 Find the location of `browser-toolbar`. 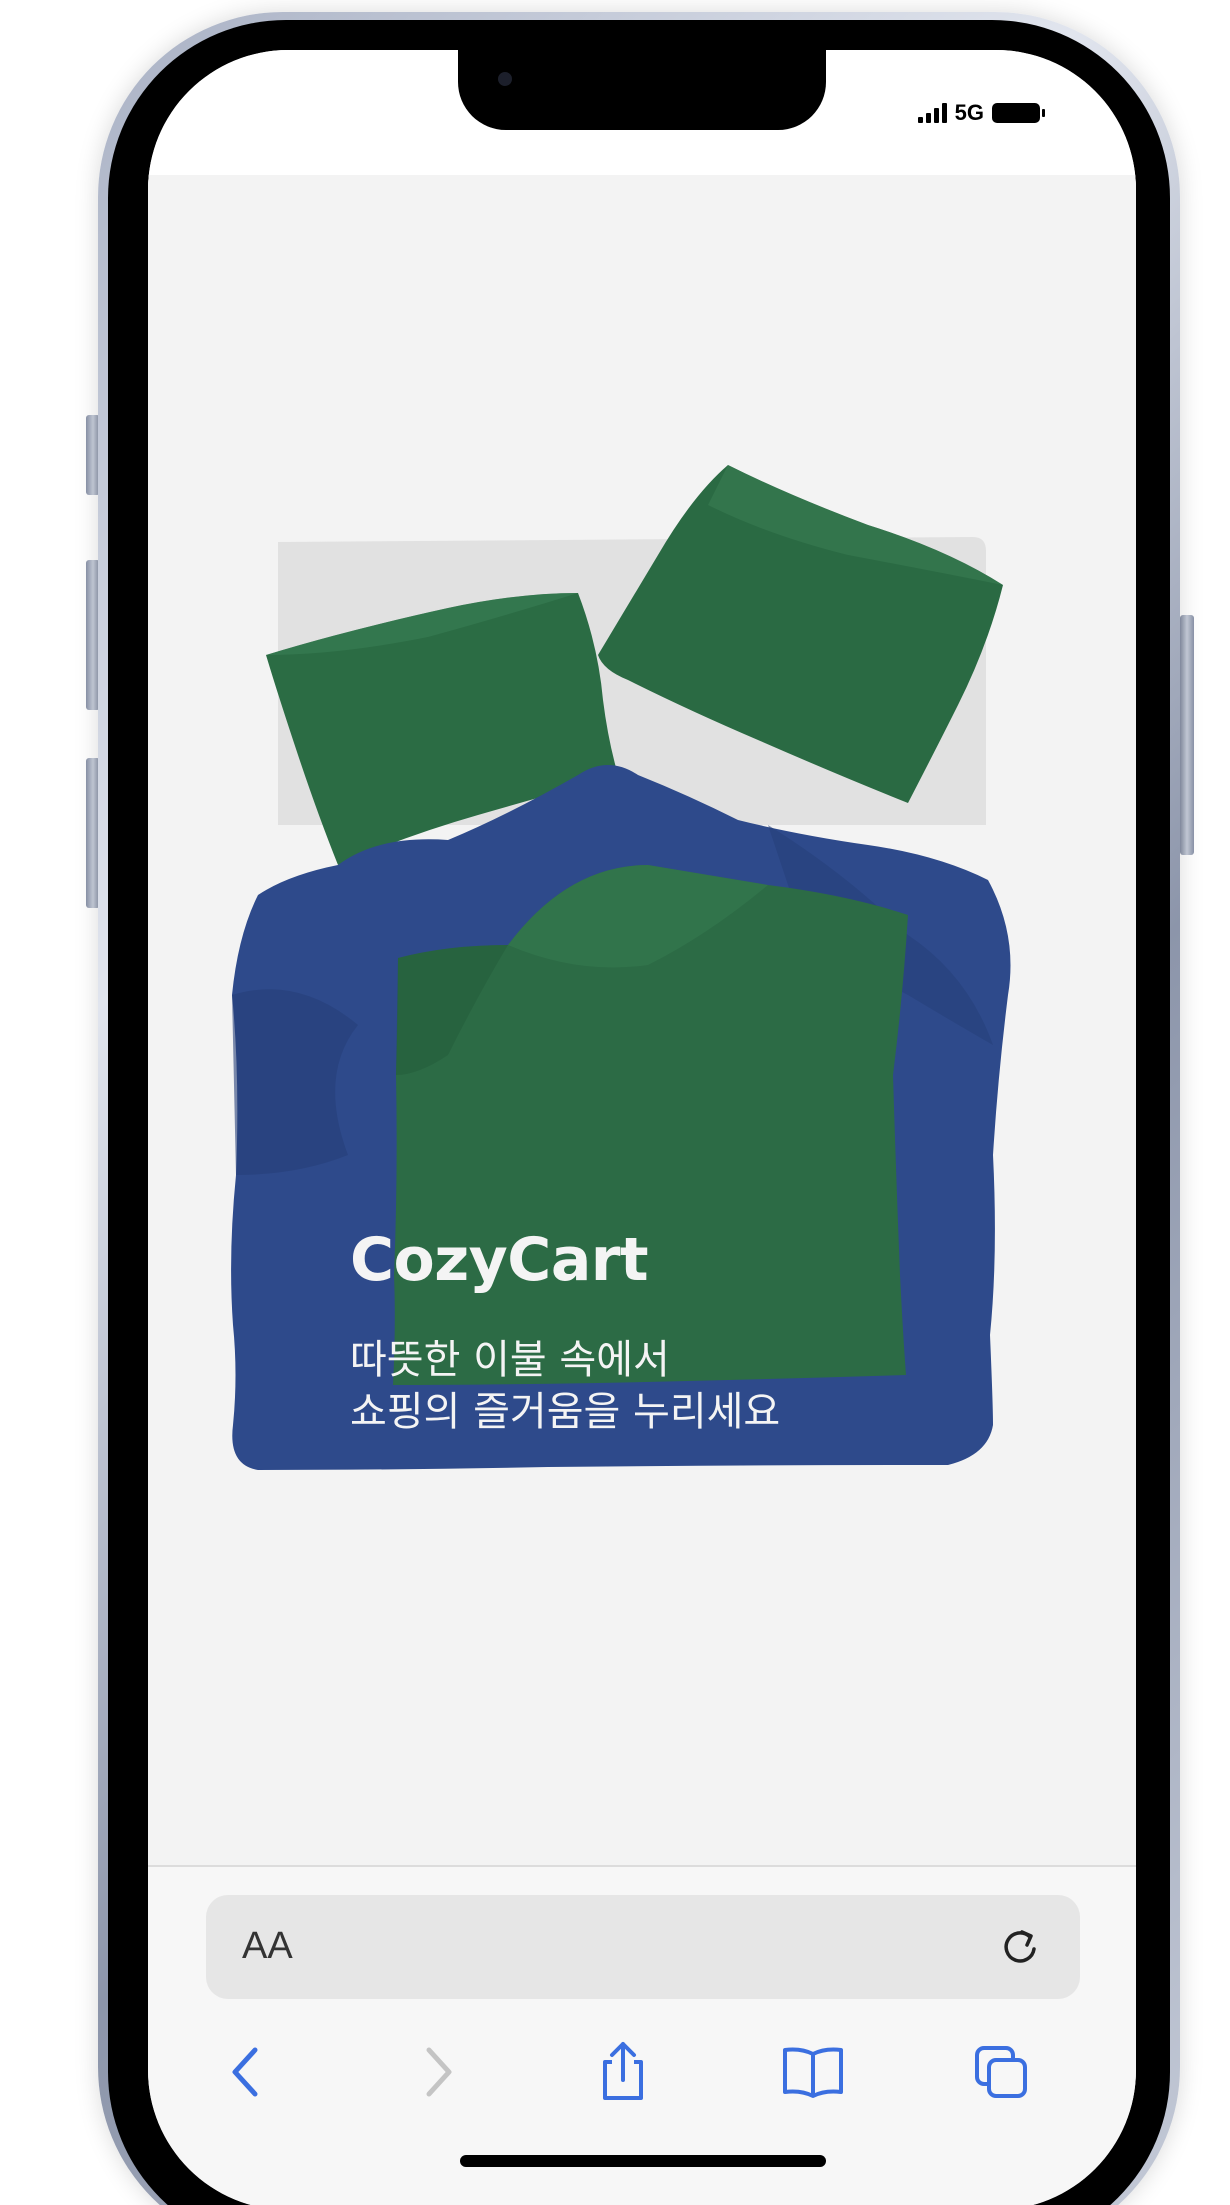

browser-toolbar is located at coordinates (642, 2077).